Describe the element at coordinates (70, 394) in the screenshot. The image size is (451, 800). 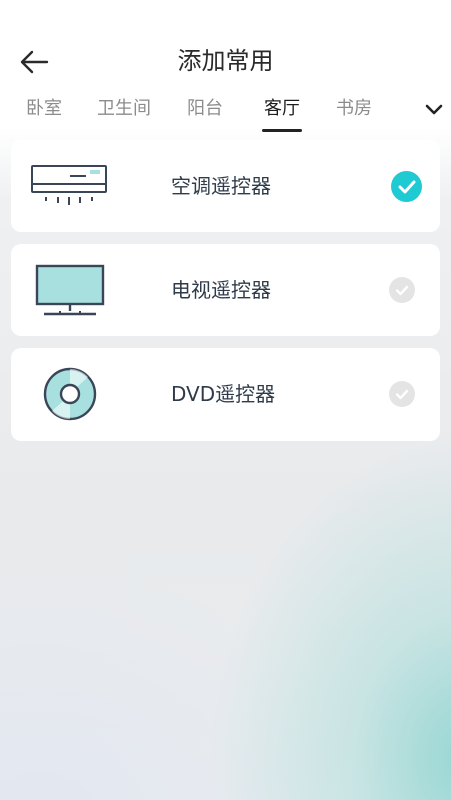
I see `dvd-disc-icon` at that location.